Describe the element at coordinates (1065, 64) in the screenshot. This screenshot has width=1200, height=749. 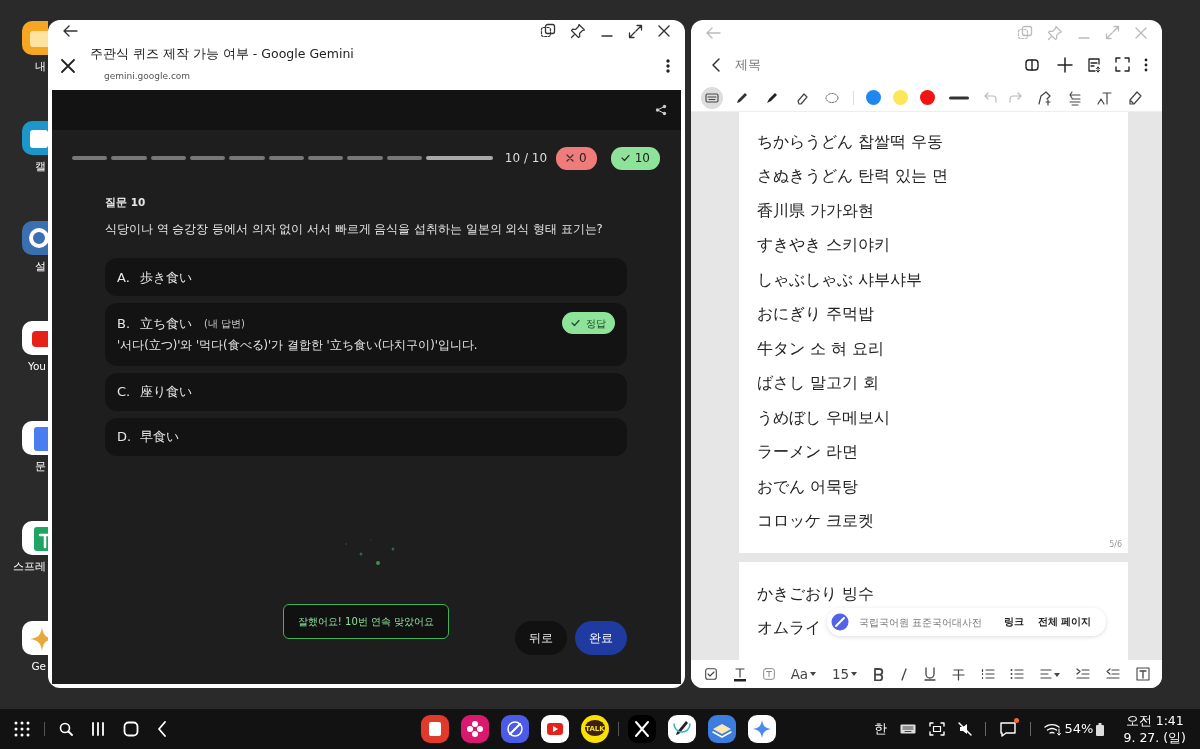
I see `add-icon` at that location.